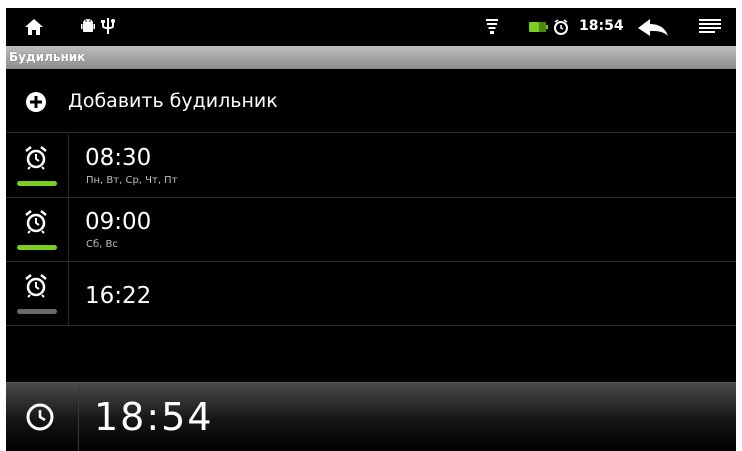 The image size is (742, 451). Describe the element at coordinates (371, 101) in the screenshot. I see `add-alarm-button: Добавить будильник` at that location.